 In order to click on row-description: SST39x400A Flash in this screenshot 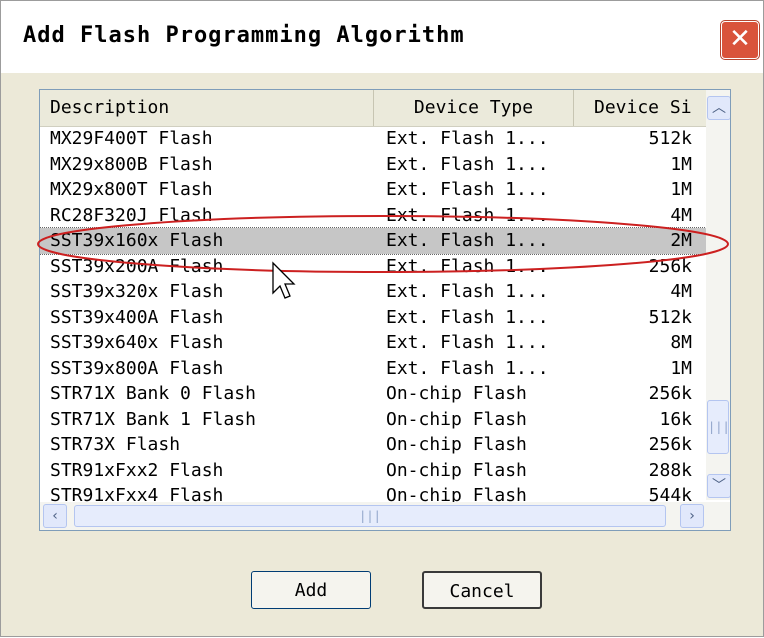, I will do `click(137, 317)`.